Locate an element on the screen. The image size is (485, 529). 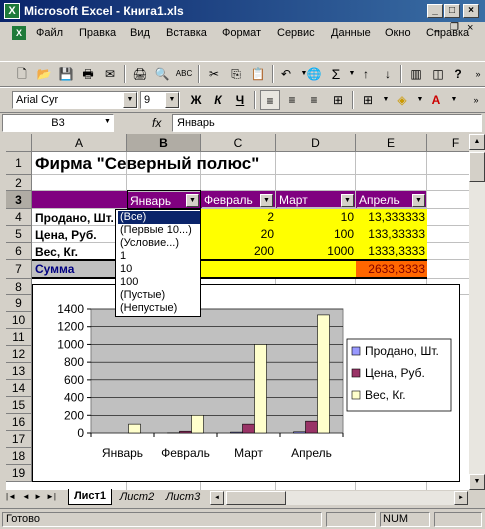
open-icon: 📂 is located at coordinates (44, 74).